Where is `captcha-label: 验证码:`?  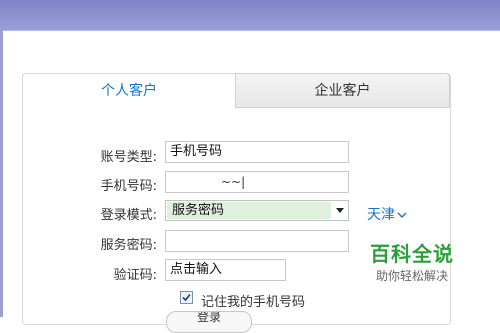 captcha-label: 验证码: is located at coordinates (135, 275).